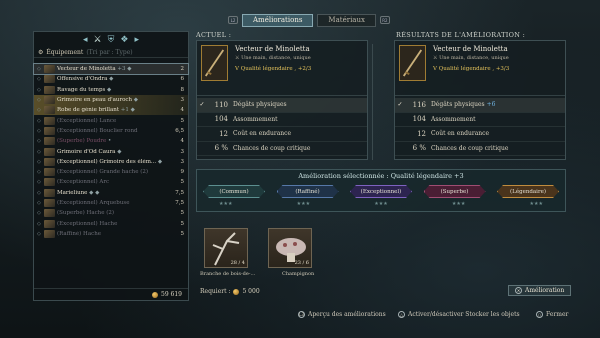 Image resolution: width=600 pixels, height=338 pixels. What do you see at coordinates (298, 274) in the screenshot?
I see `material-label: Champignon` at bounding box center [298, 274].